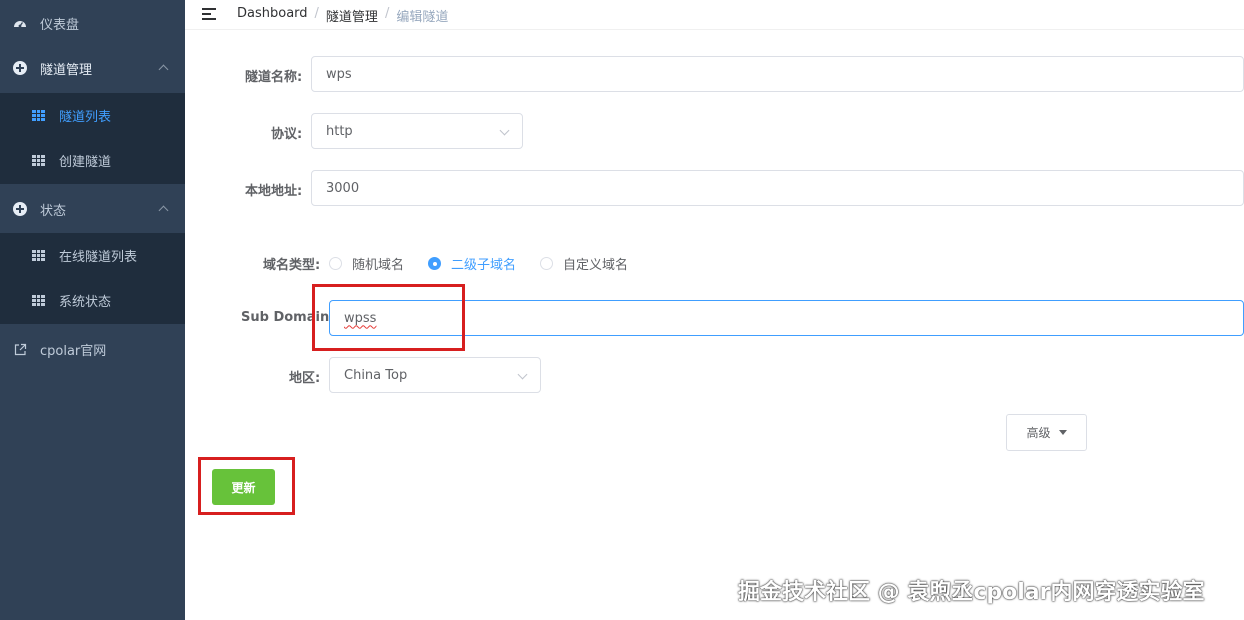 The image size is (1244, 620). What do you see at coordinates (98, 257) in the screenshot?
I see `sidebar-item-label: 在线隧道列表` at bounding box center [98, 257].